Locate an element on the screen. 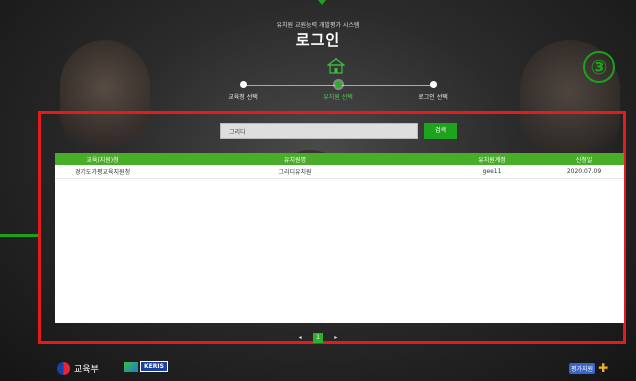 Image resolution: width=636 pixels, height=381 pixels. moe-label: 교육부 is located at coordinates (86, 370).